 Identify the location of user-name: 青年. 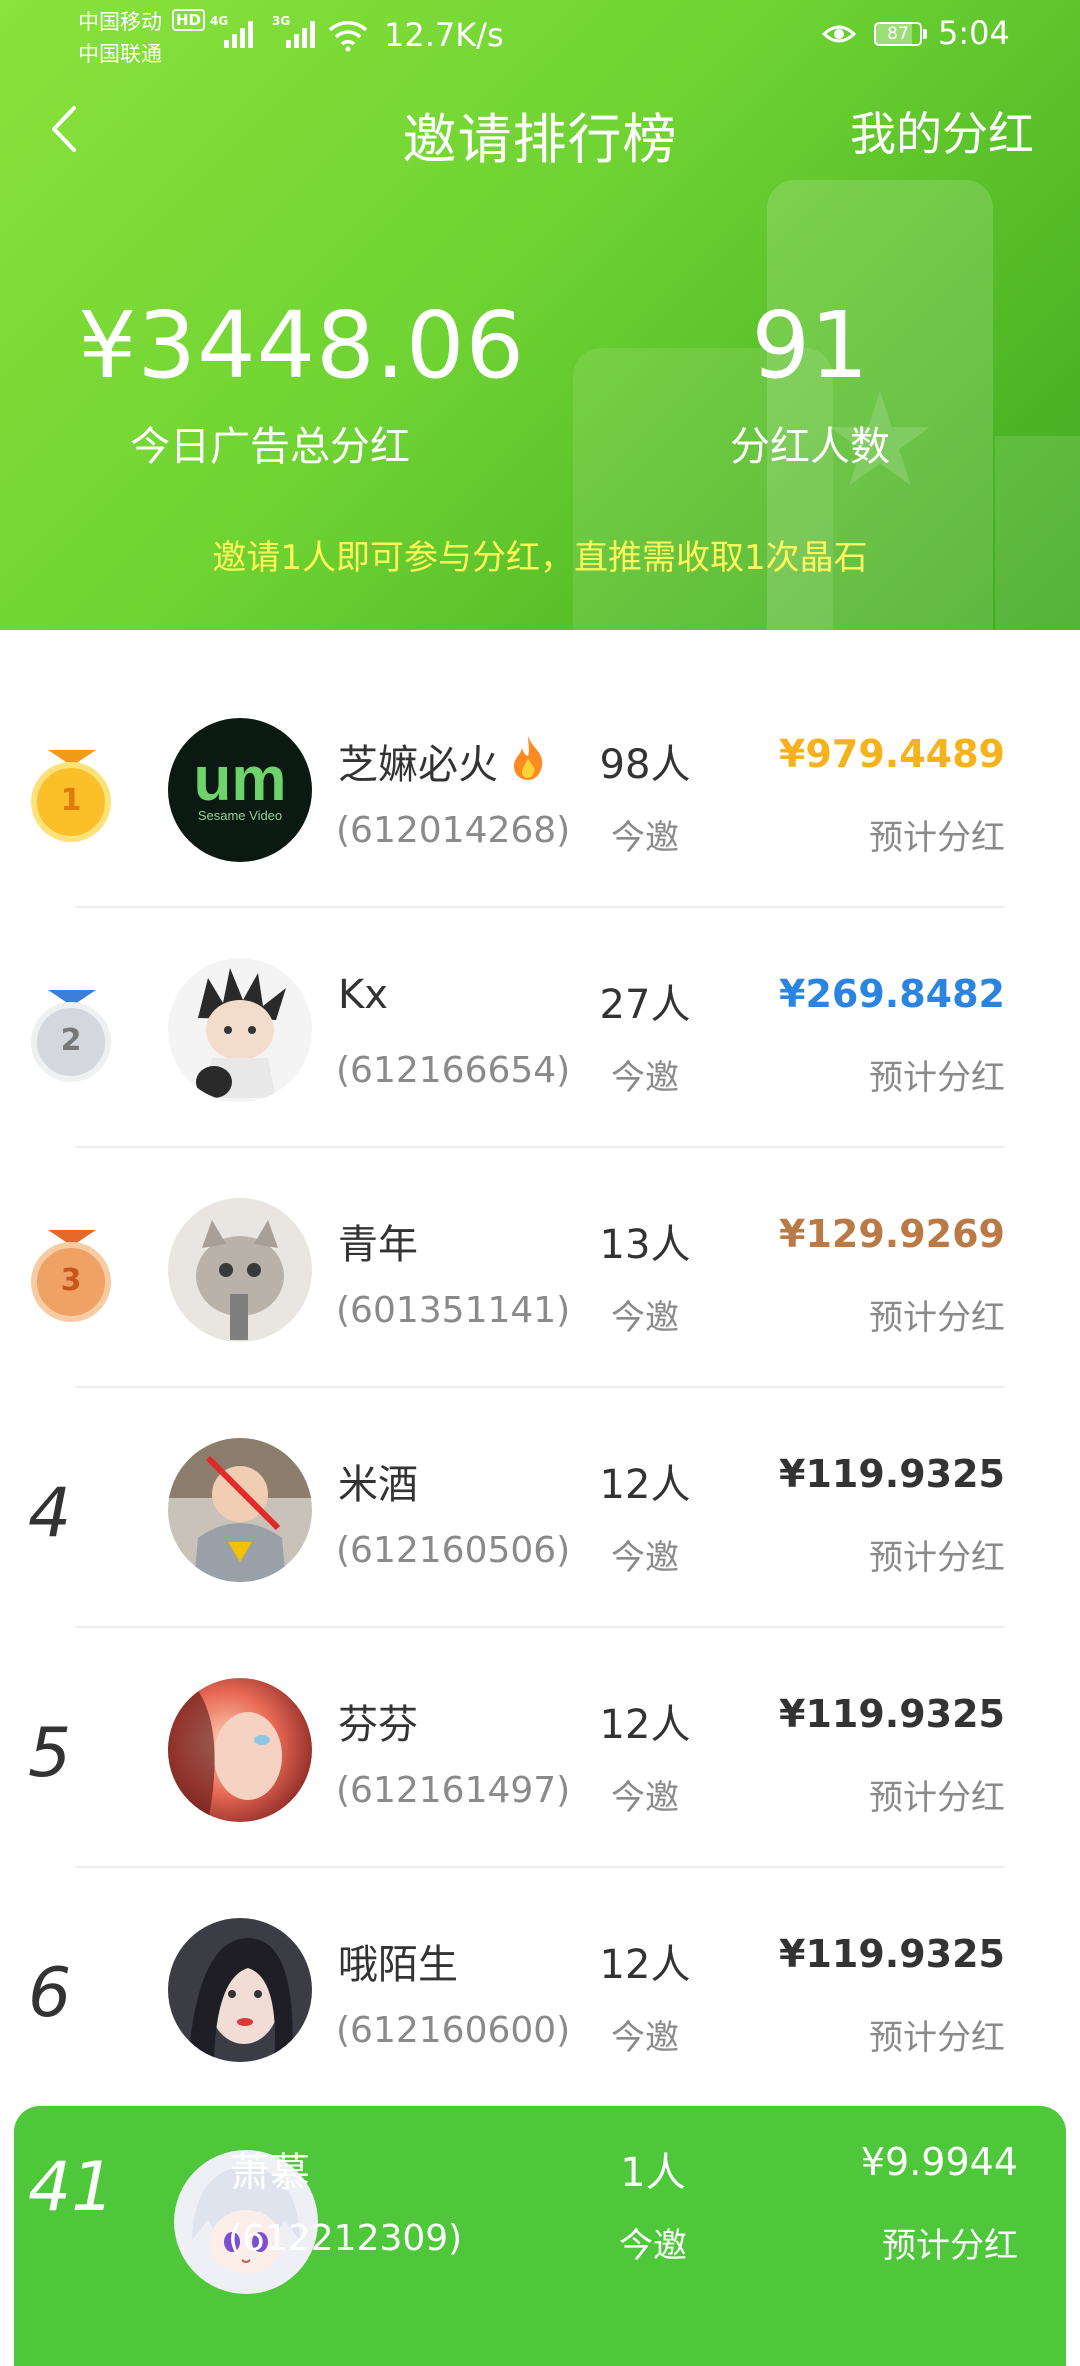
(378, 1245).